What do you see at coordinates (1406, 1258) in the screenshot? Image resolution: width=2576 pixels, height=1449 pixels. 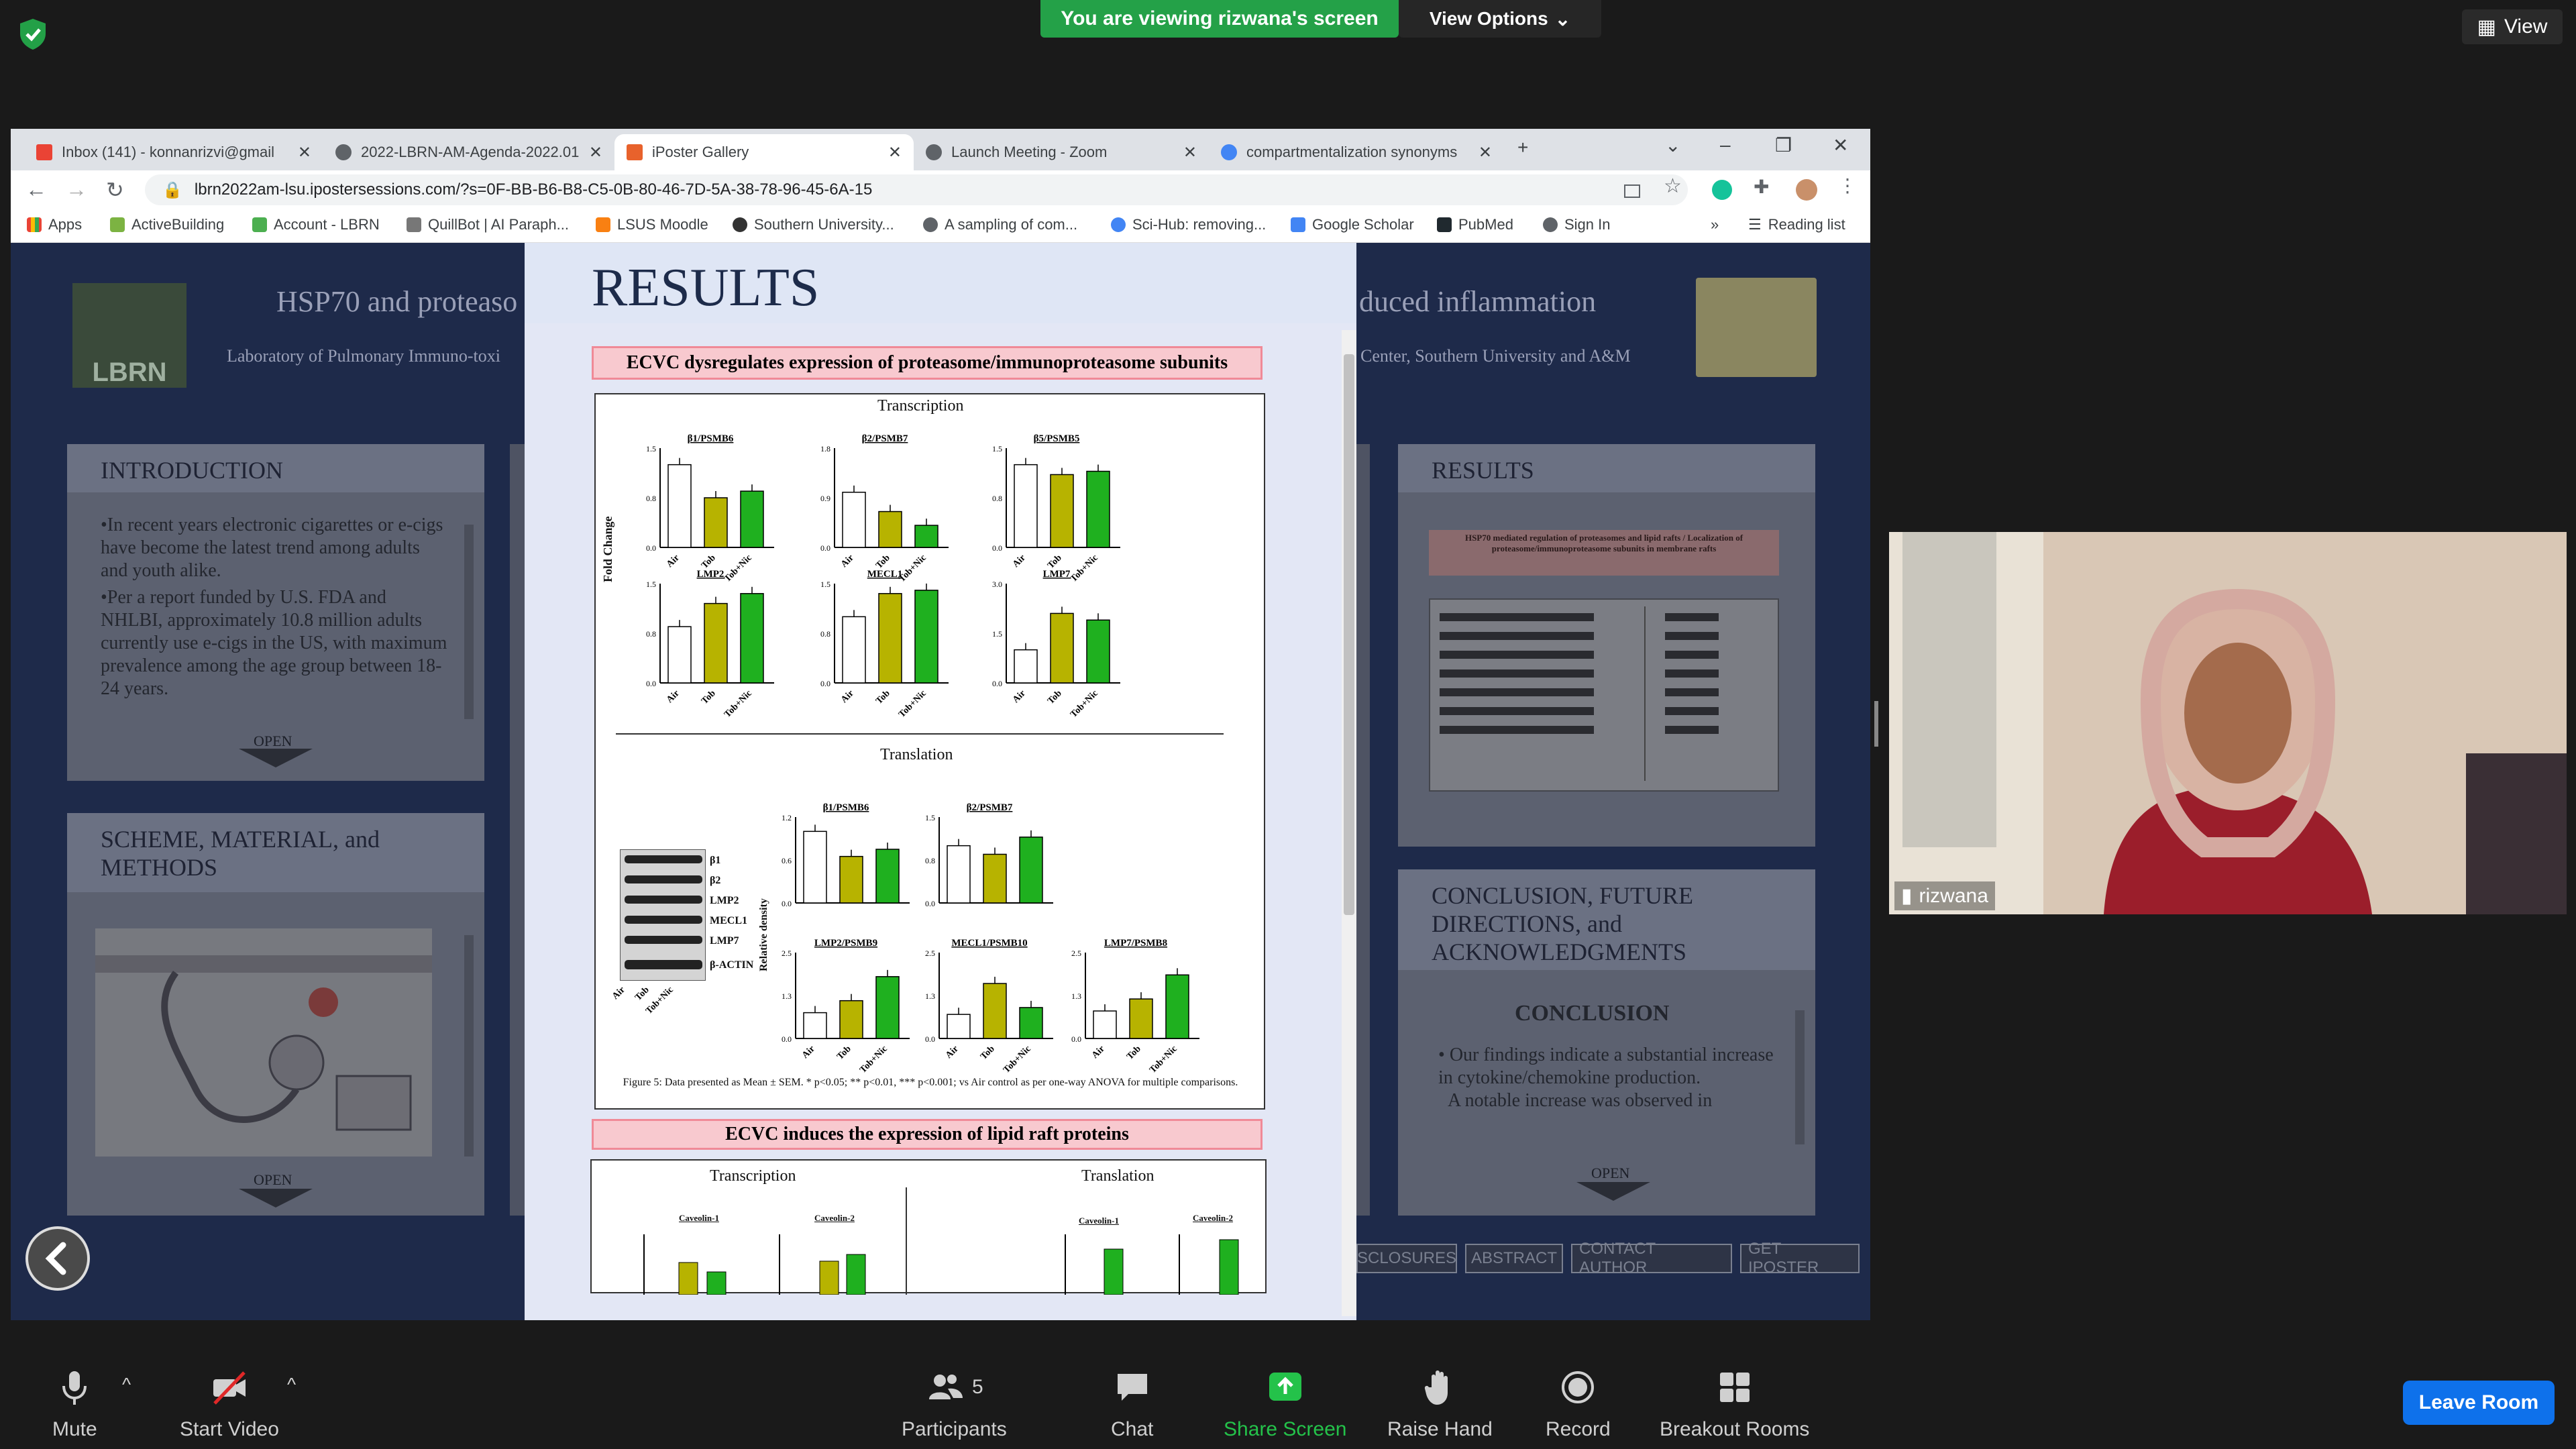 I see `disclosures-button: SCLOSURES` at bounding box center [1406, 1258].